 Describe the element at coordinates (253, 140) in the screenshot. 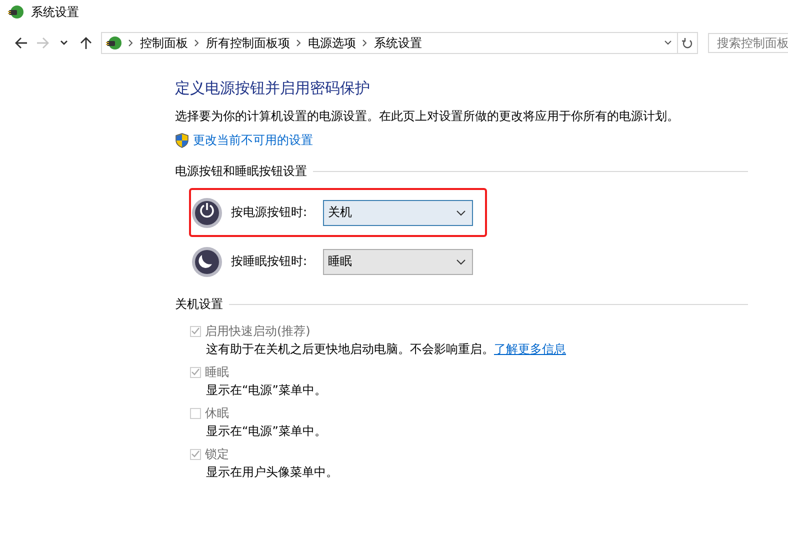

I see `settings-link: 更改当前不可用的设置` at that location.